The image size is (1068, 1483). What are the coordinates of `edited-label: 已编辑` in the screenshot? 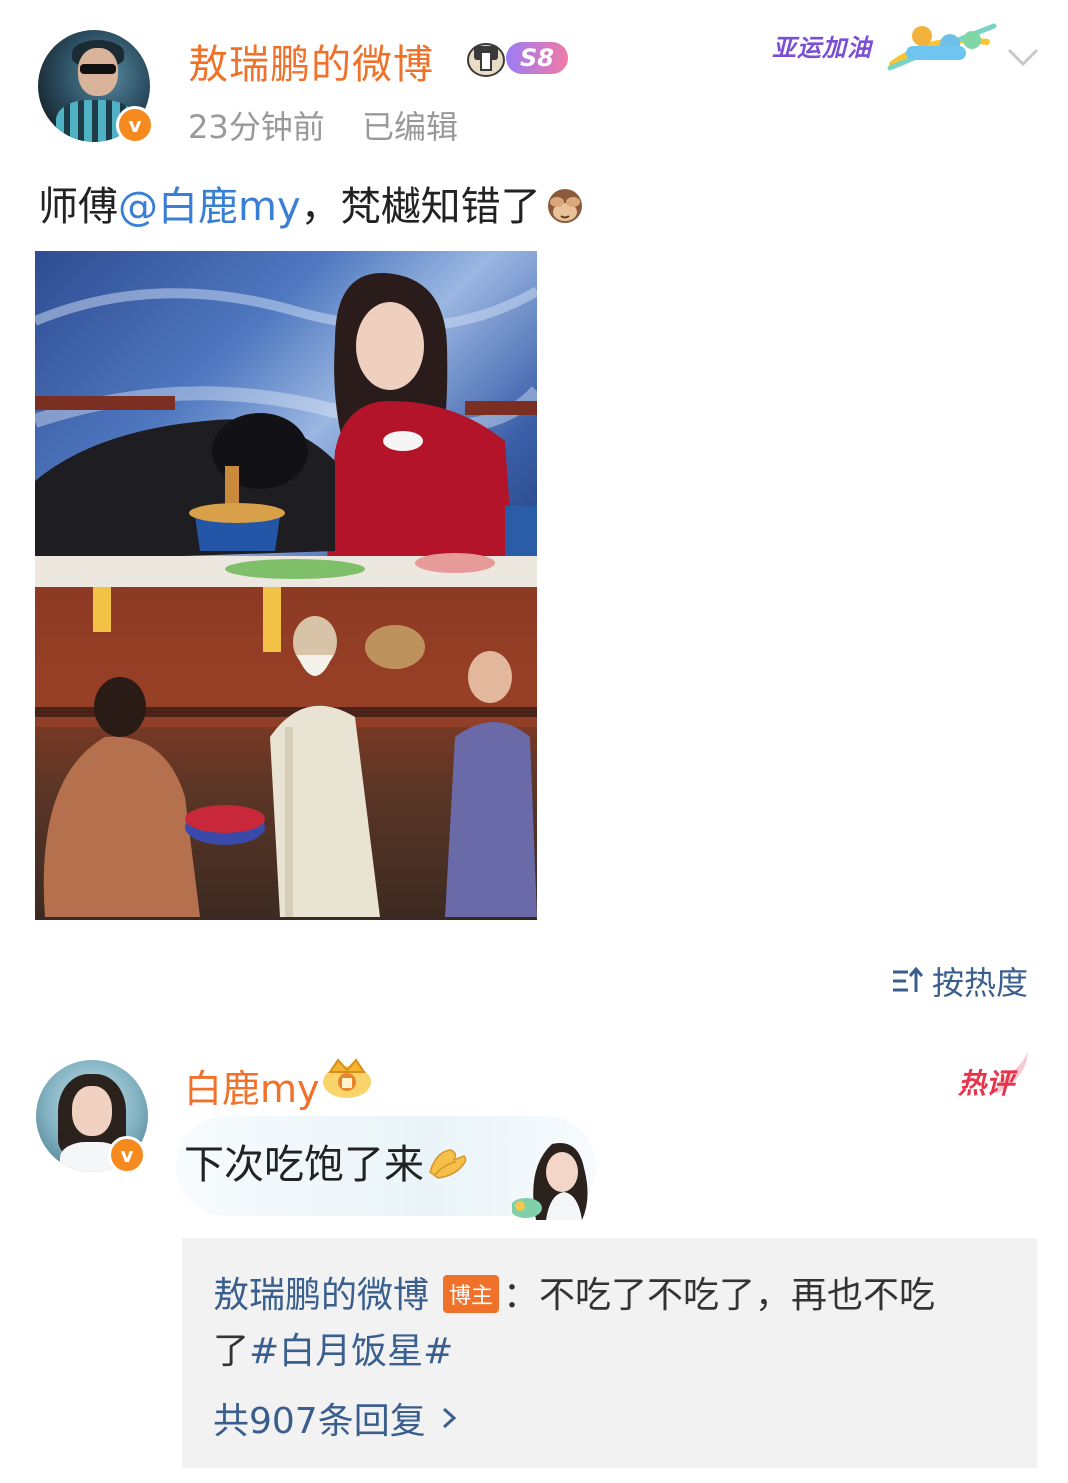 It's located at (410, 127).